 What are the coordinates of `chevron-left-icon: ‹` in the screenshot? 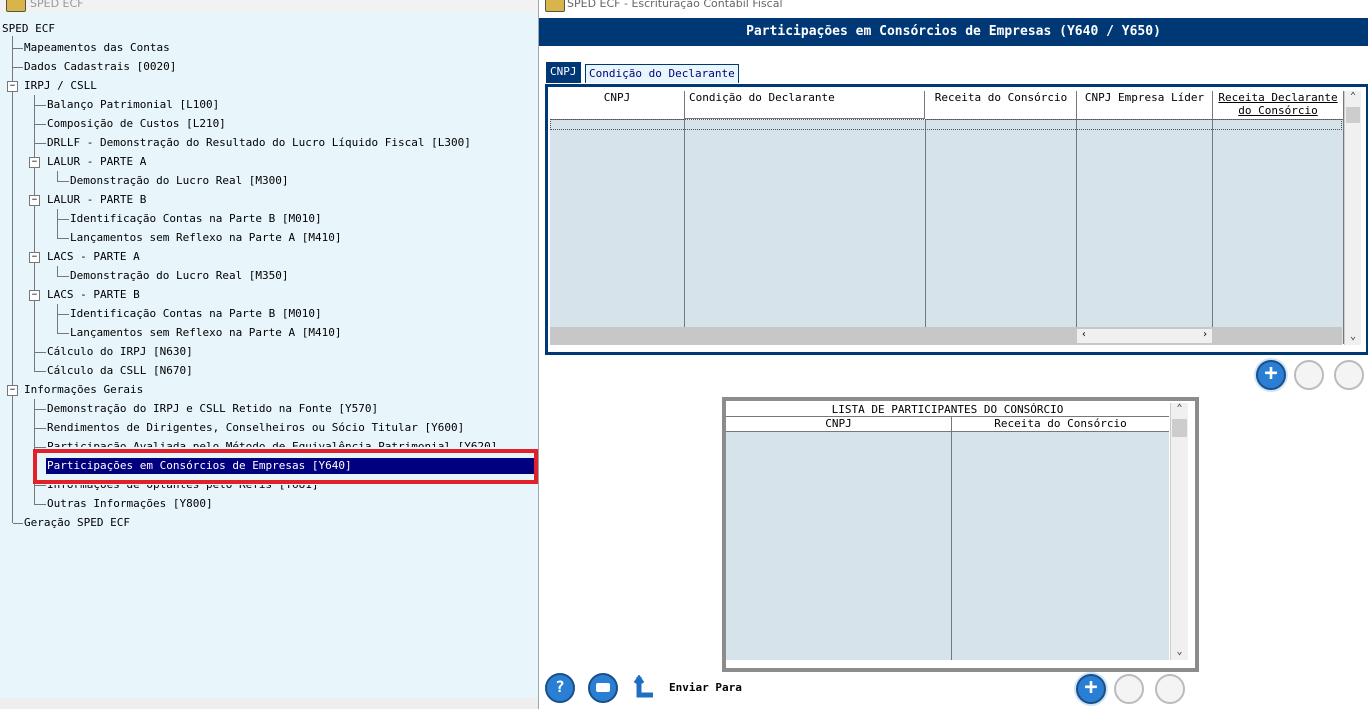 It's located at (1084, 334).